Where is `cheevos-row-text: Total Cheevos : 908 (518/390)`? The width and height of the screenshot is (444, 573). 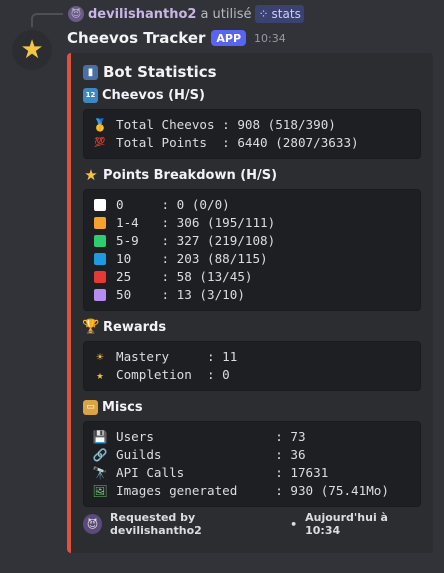 cheevos-row-text: Total Cheevos : 908 (518/390) is located at coordinates (226, 124).